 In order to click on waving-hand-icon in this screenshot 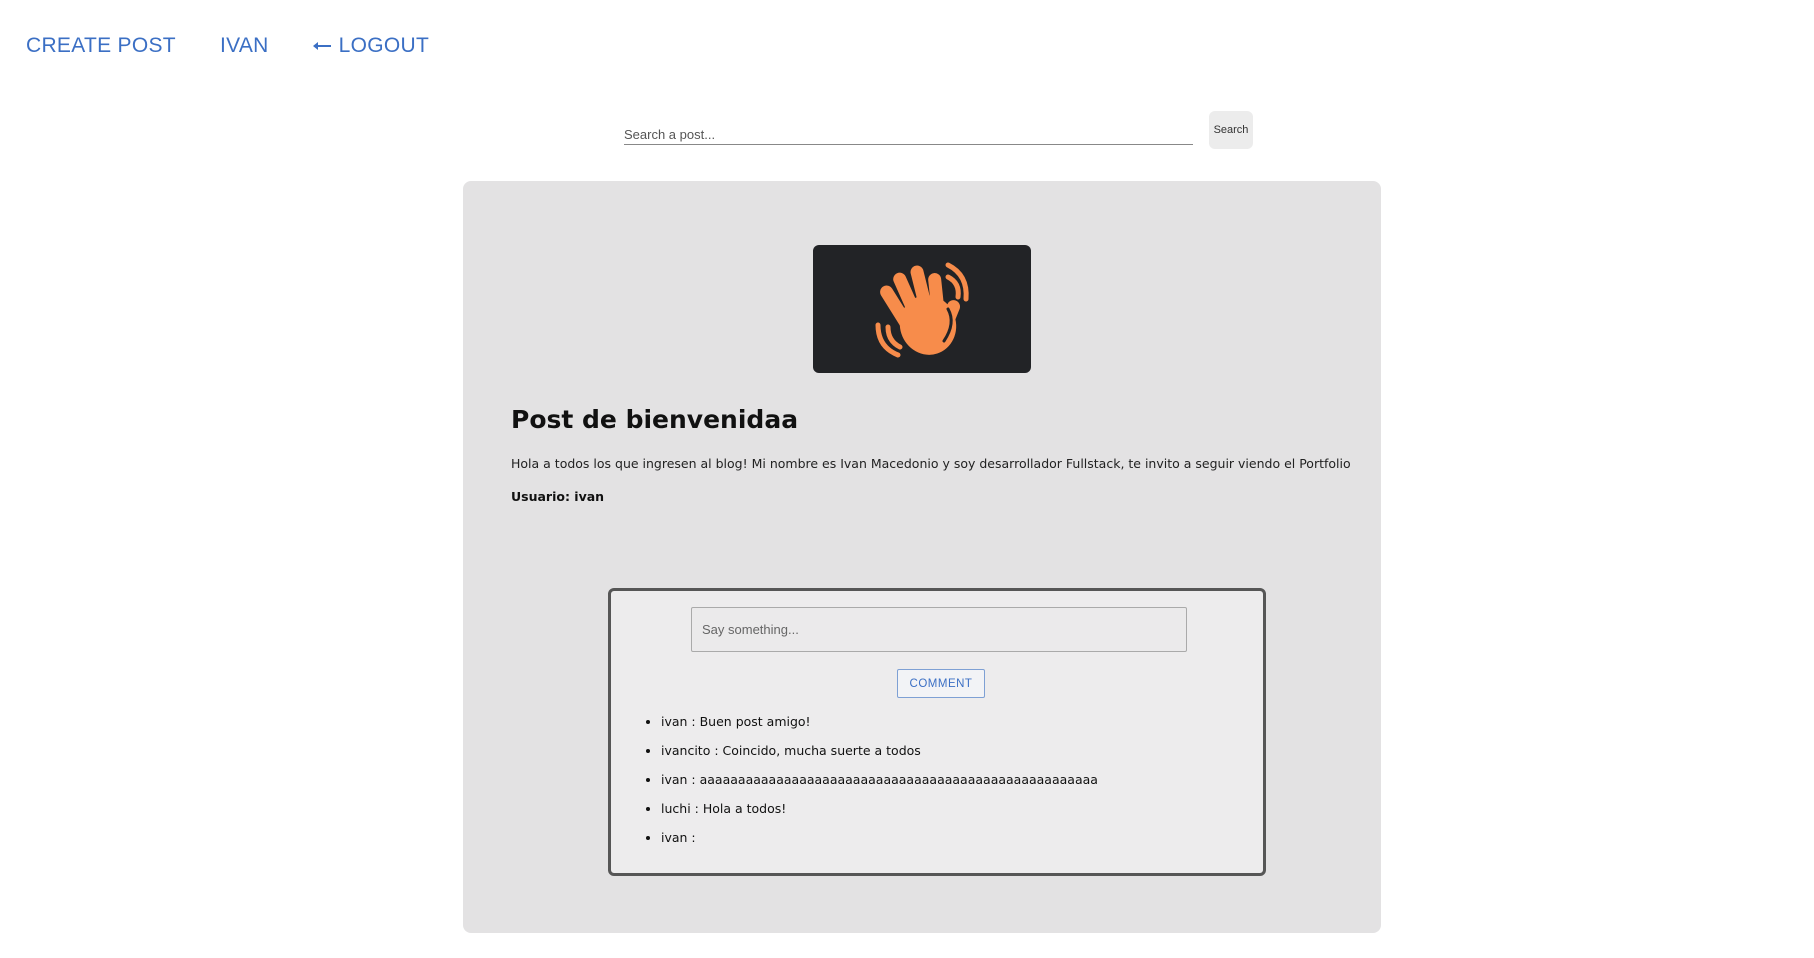, I will do `click(922, 310)`.